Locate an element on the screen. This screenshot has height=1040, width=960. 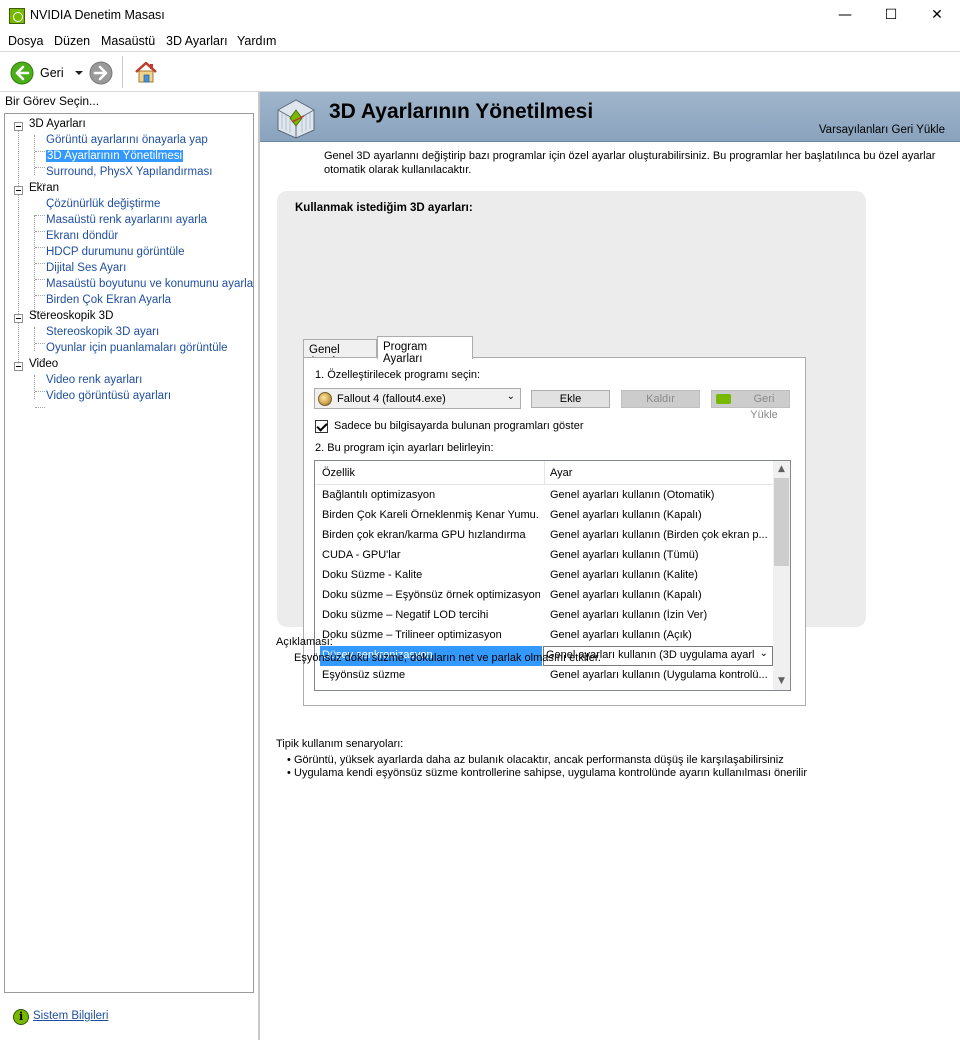
tree-item-hdcp-status: HDCP durumunu görüntüle is located at coordinates (115, 252).